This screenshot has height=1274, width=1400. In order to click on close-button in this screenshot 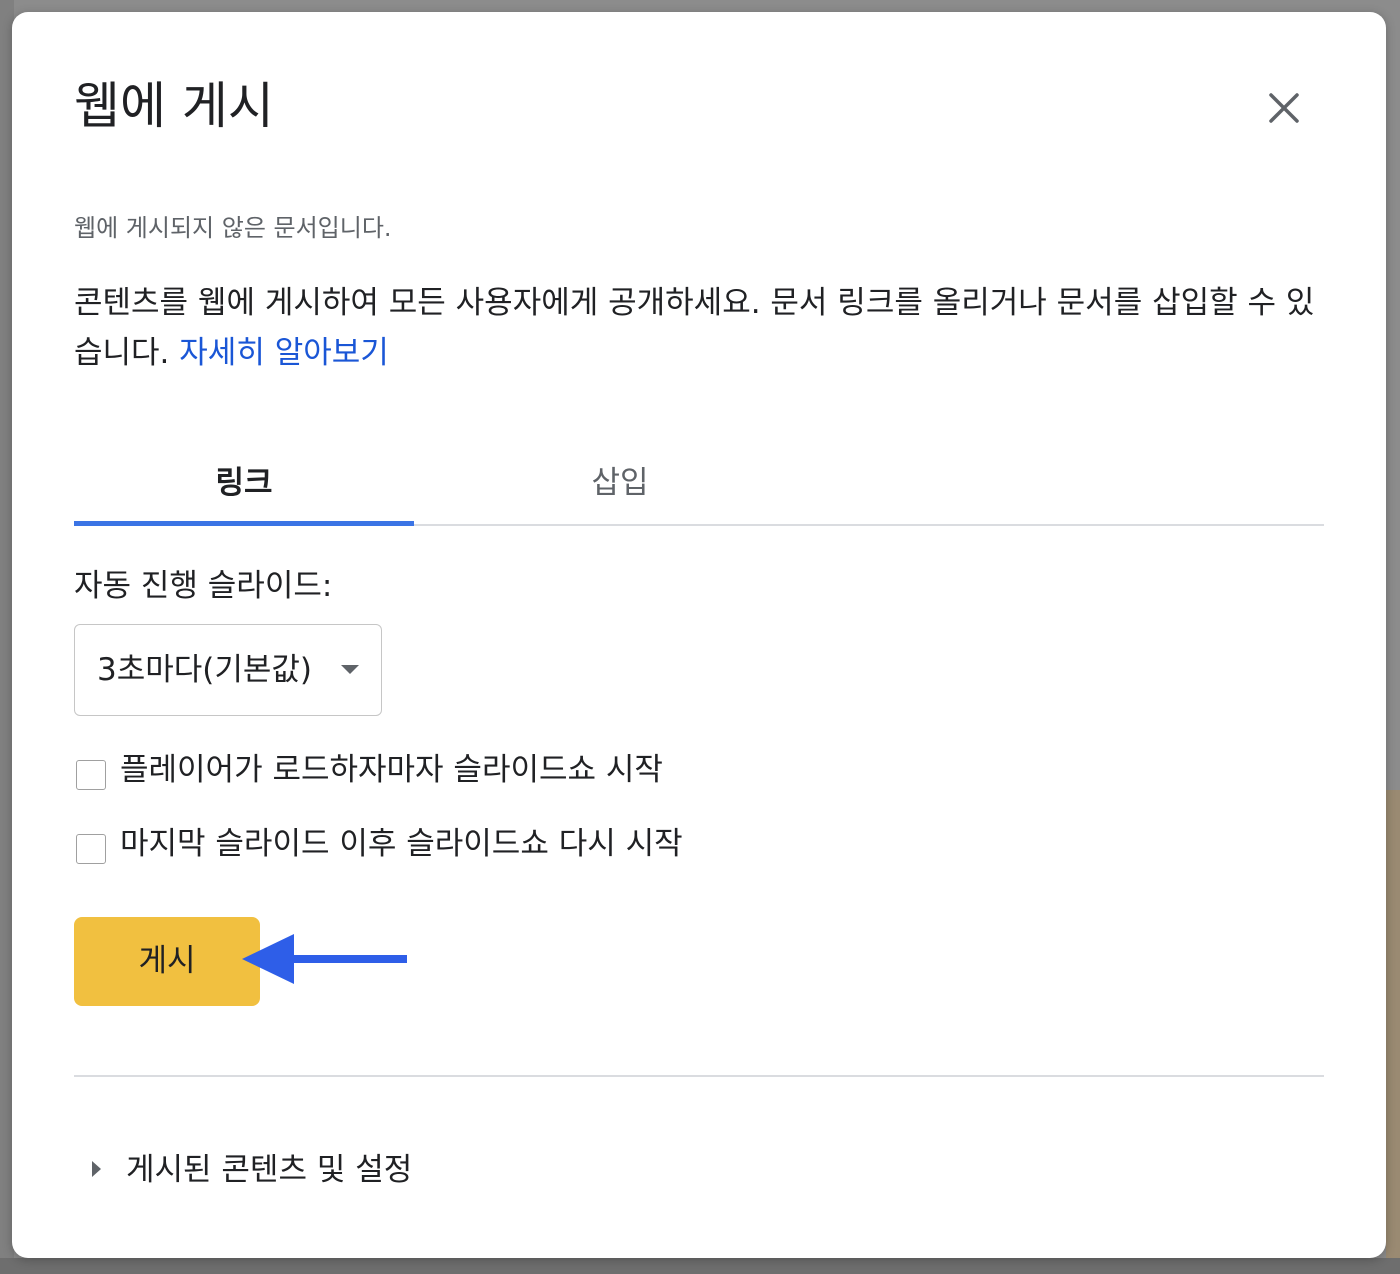, I will do `click(1284, 108)`.